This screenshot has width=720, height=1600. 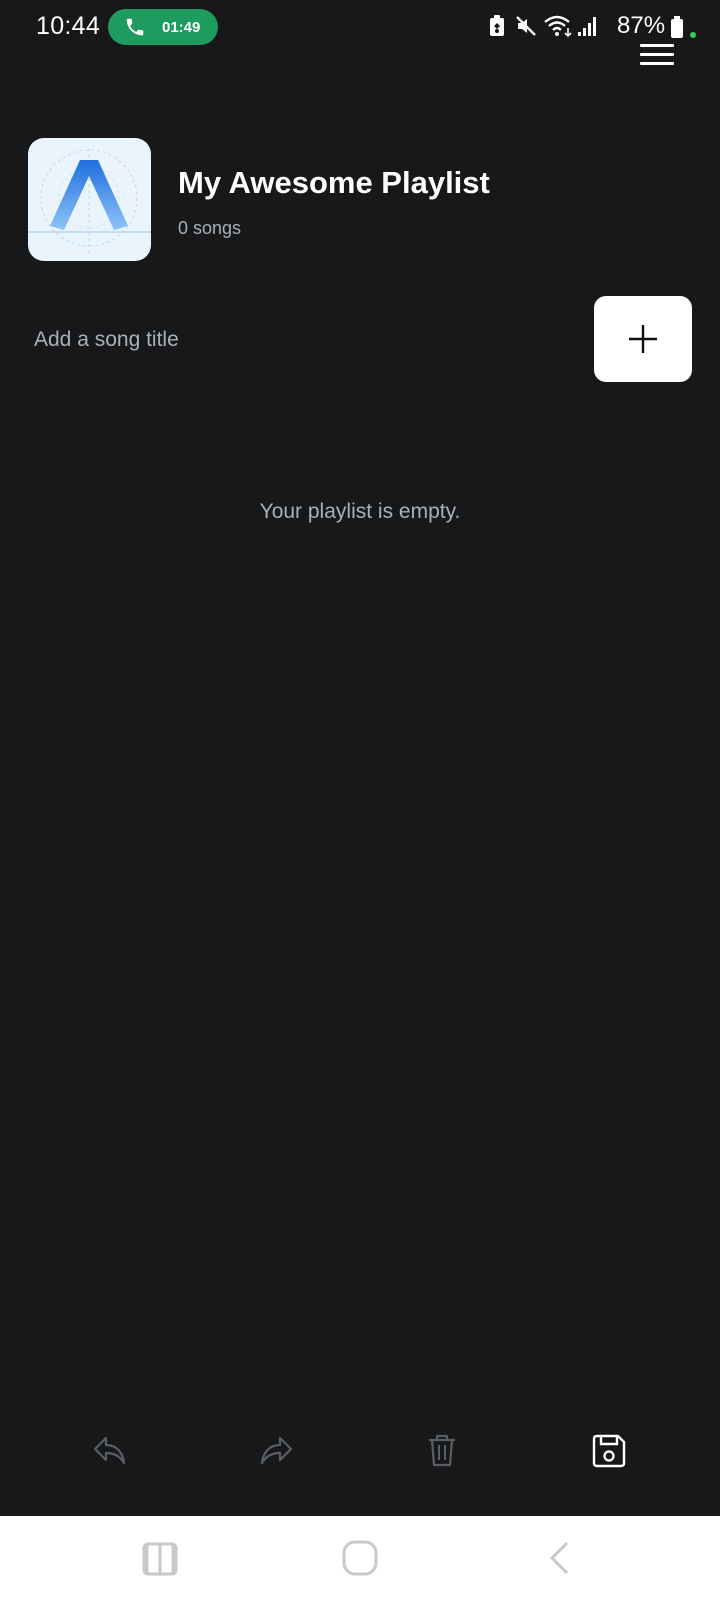 I want to click on undo-button, so click(x=110, y=1450).